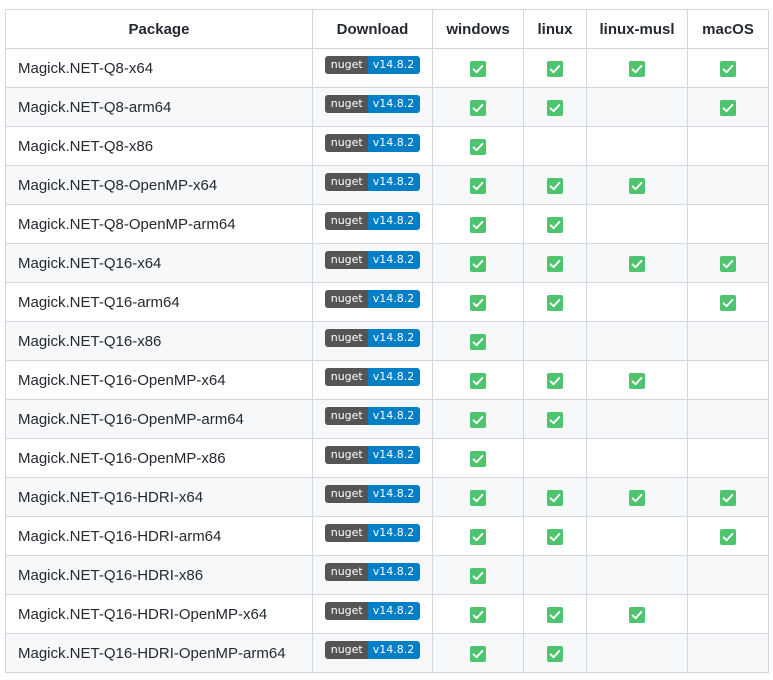 The height and width of the screenshot is (680, 773). Describe the element at coordinates (159, 497) in the screenshot. I see `package-name: Magick.NET-Q16-HDRI-x64` at that location.